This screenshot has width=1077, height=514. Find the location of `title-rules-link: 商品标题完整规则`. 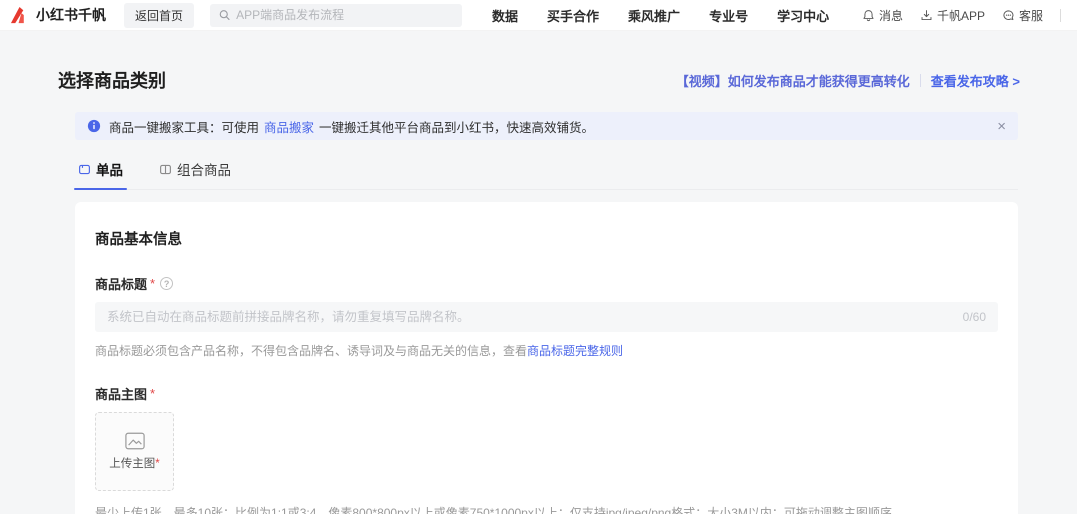

title-rules-link: 商品标题完整规则 is located at coordinates (575, 351).